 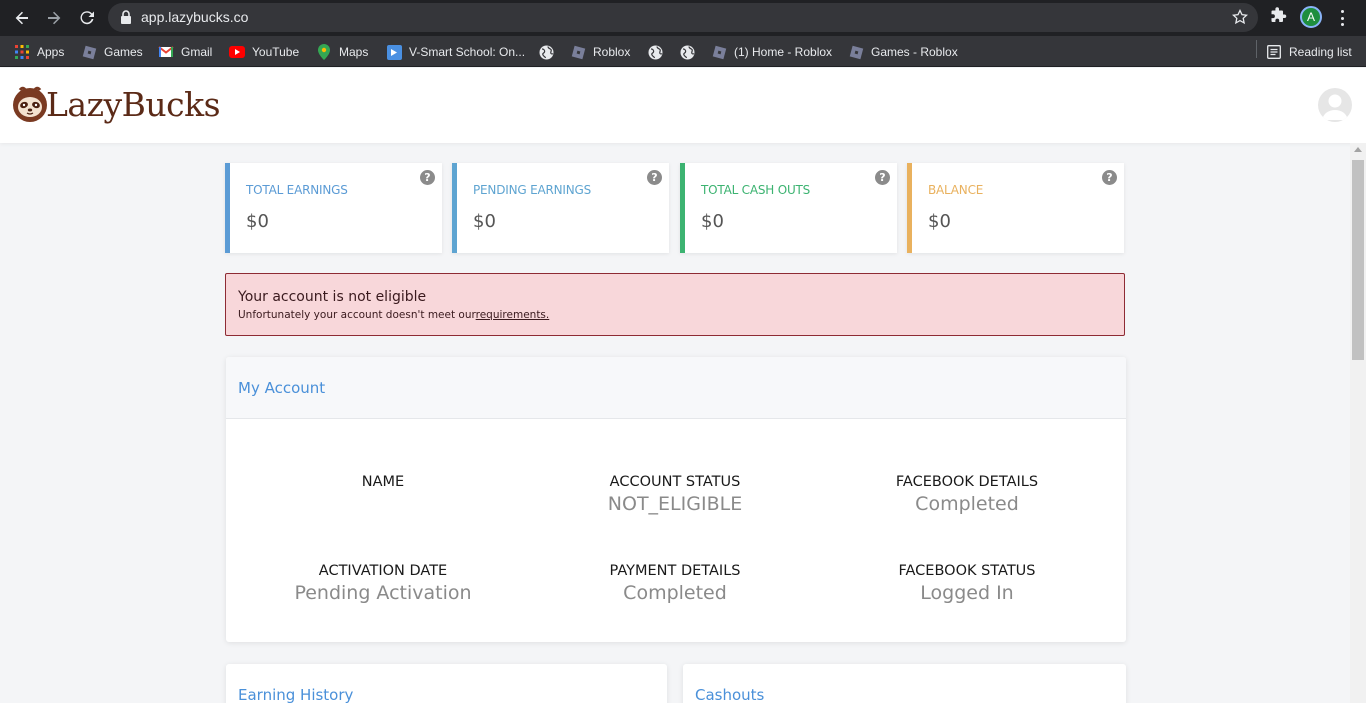 What do you see at coordinates (264, 52) in the screenshot?
I see `bookmark-youtube: YouTube` at bounding box center [264, 52].